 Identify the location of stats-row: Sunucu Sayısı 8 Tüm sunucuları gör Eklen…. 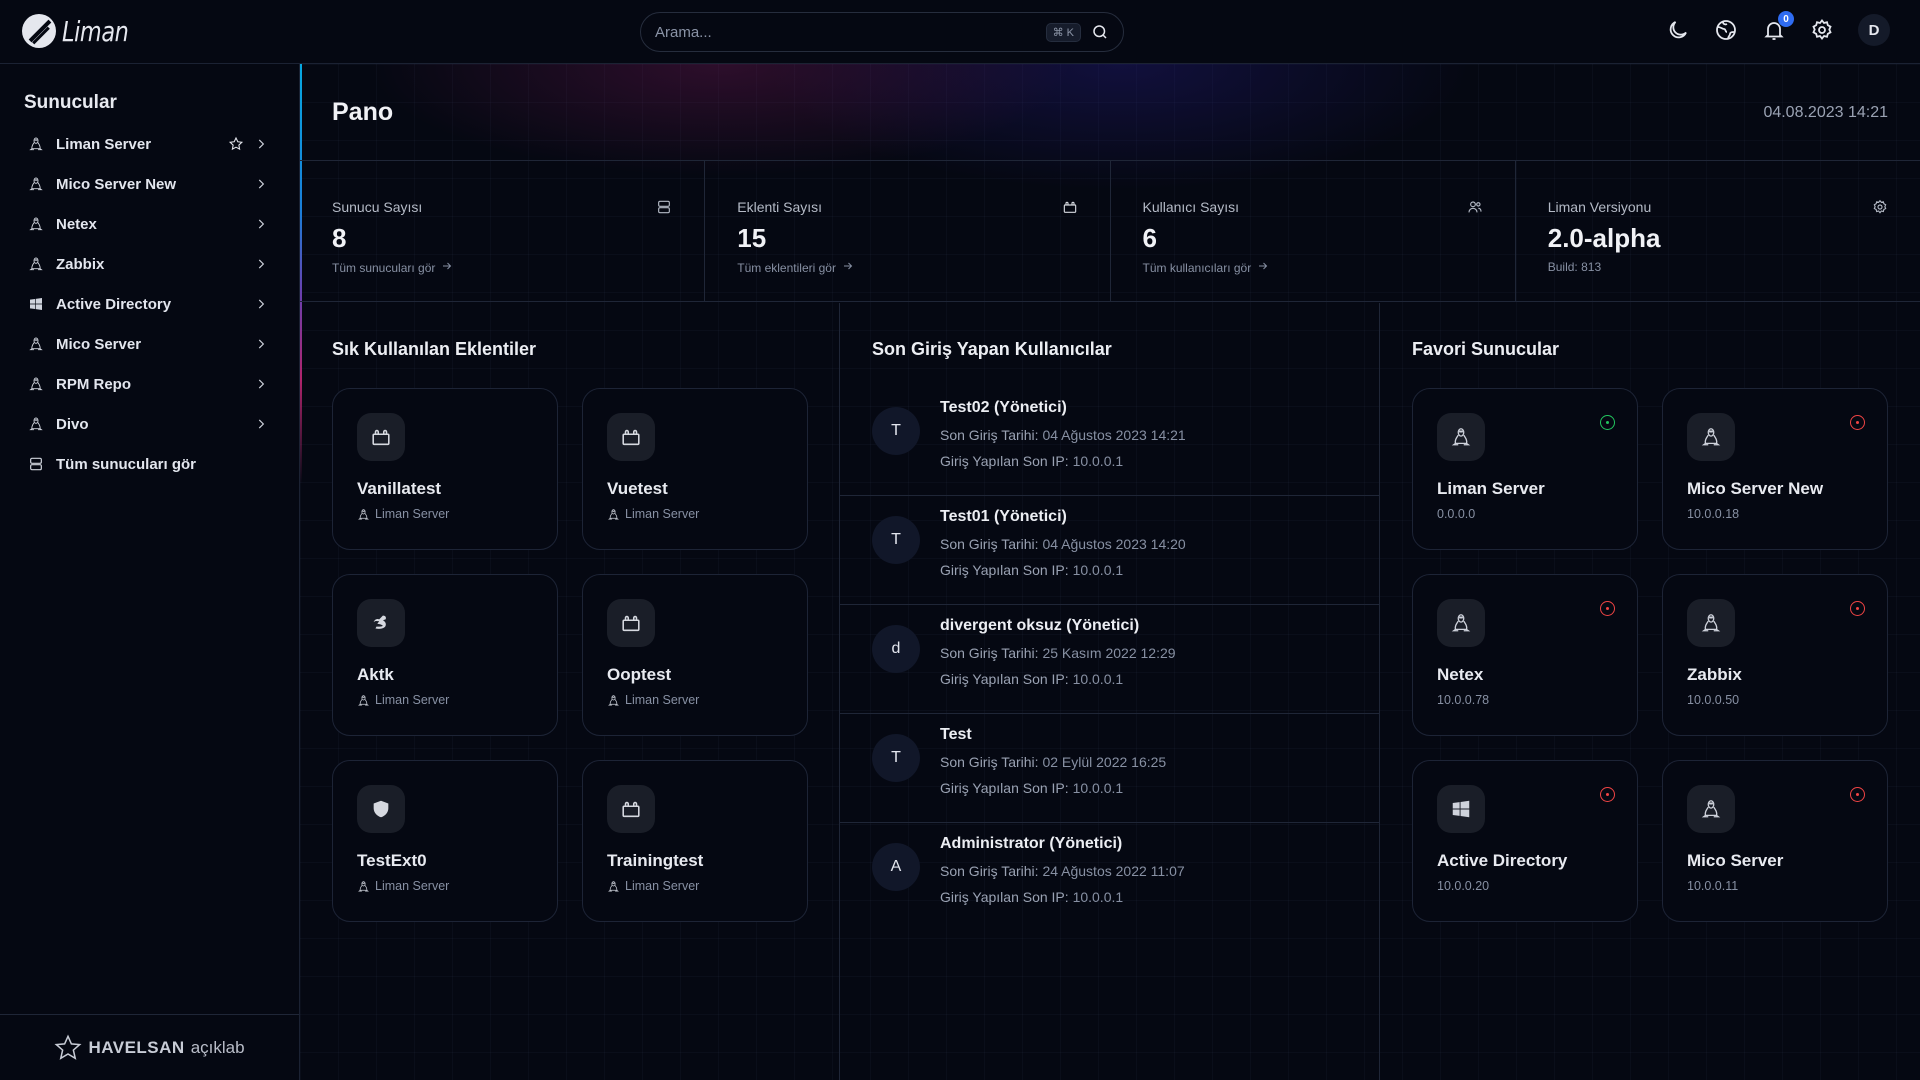
(1110, 231).